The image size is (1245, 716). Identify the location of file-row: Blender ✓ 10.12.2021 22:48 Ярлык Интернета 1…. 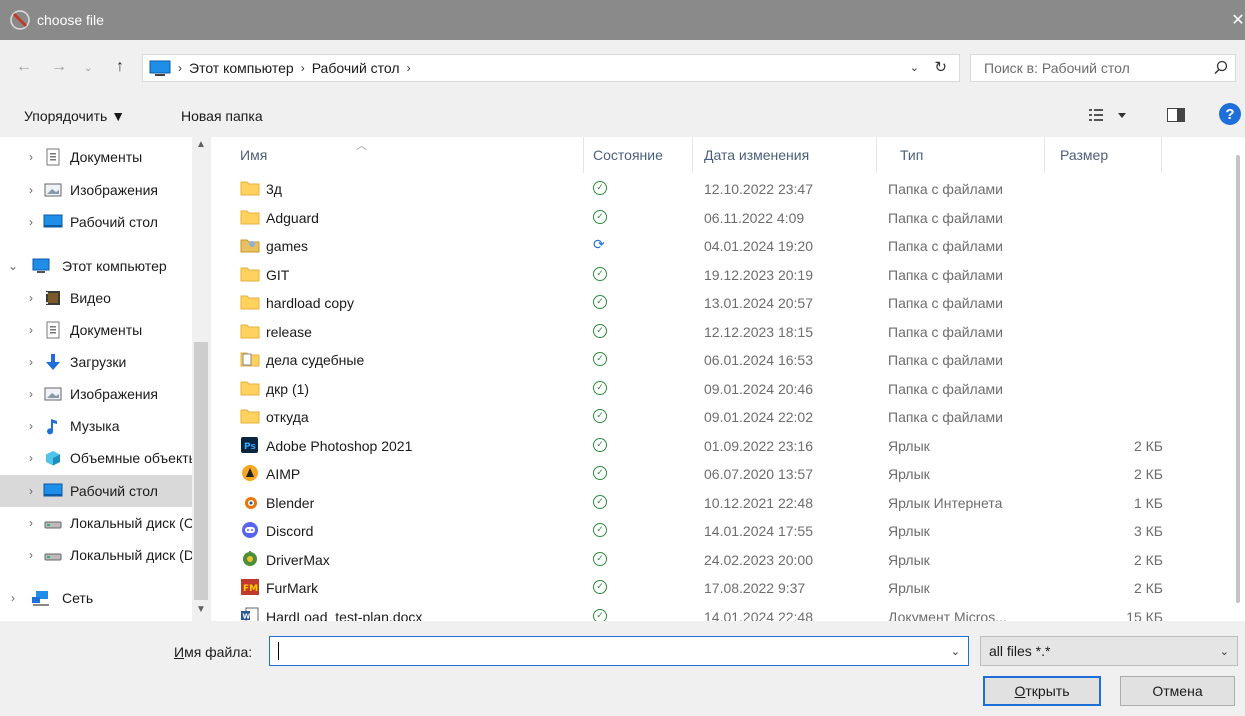
(721, 502).